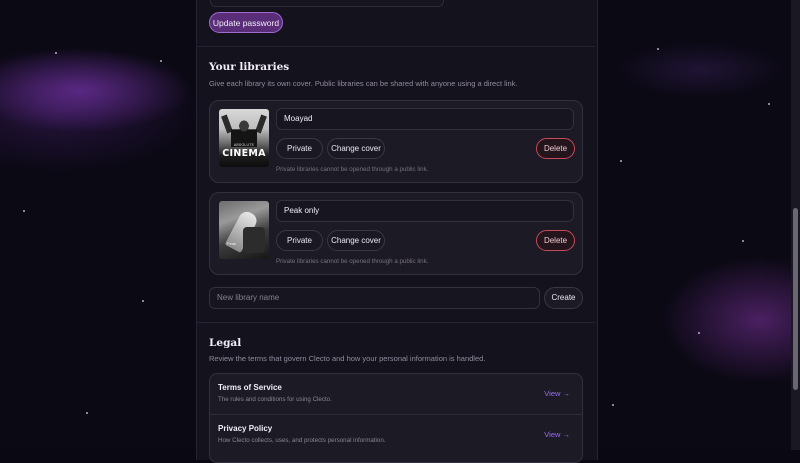 The width and height of the screenshot is (800, 463). Describe the element at coordinates (557, 434) in the screenshot. I see `view-privacy-link: View →` at that location.